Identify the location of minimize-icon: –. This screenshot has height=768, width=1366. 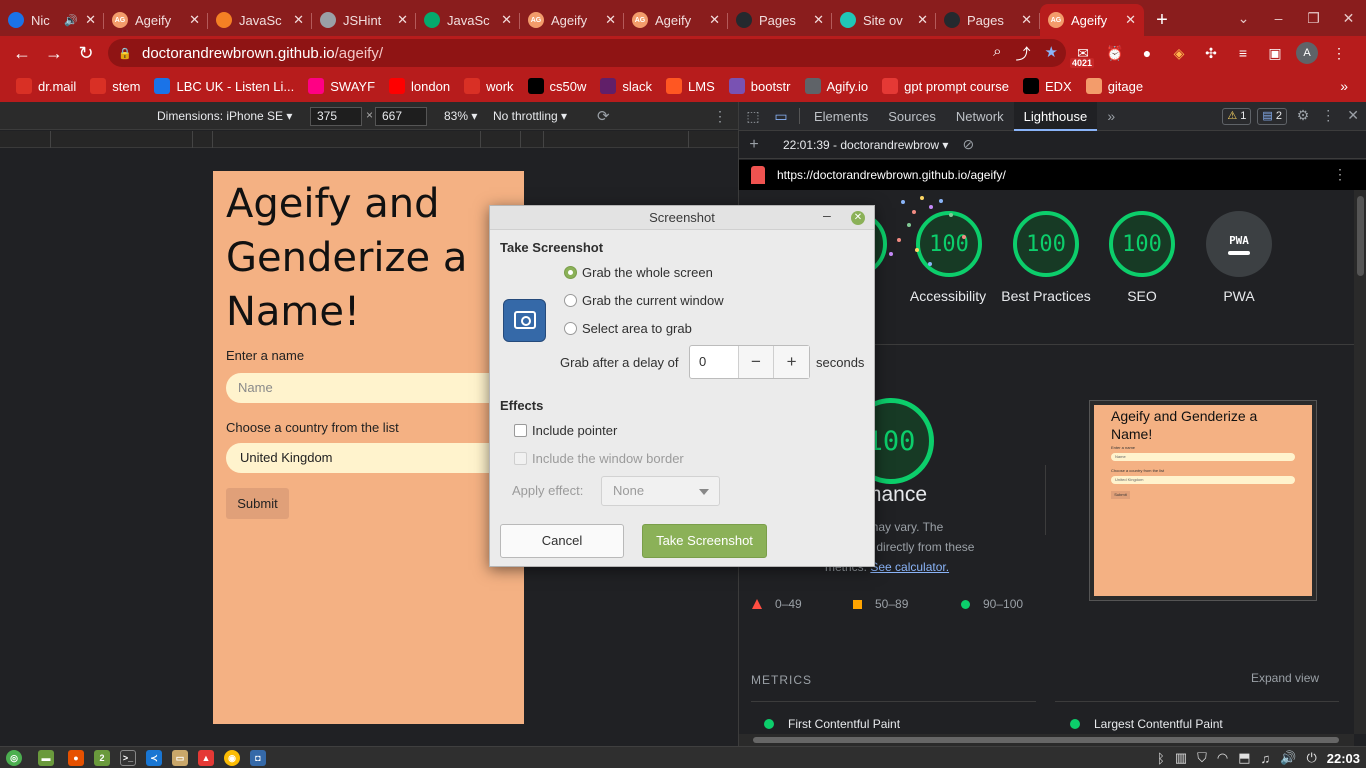
(1278, 18).